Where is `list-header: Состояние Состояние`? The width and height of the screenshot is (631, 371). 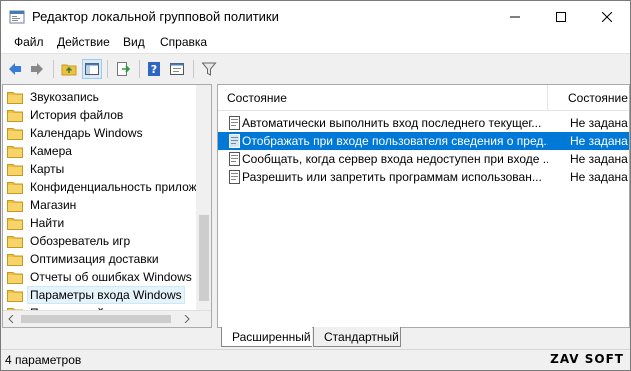
list-header: Состояние Состояние is located at coordinates (423, 98).